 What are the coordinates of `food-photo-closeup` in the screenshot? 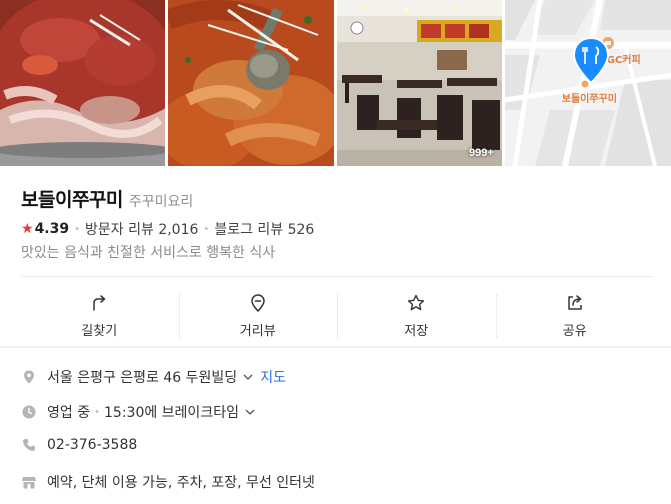 It's located at (251, 83).